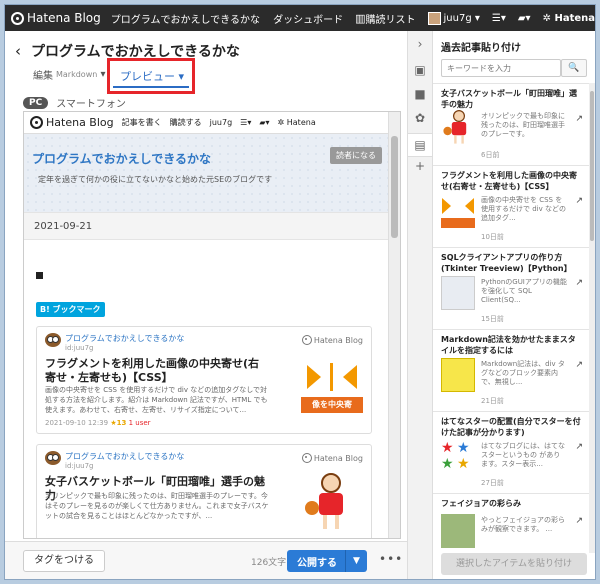 The image size is (600, 584). Describe the element at coordinates (155, 179) in the screenshot. I see `blog-description: 定年を過ぎて何かの役に立てないかなと始めた元SEのブログです` at that location.